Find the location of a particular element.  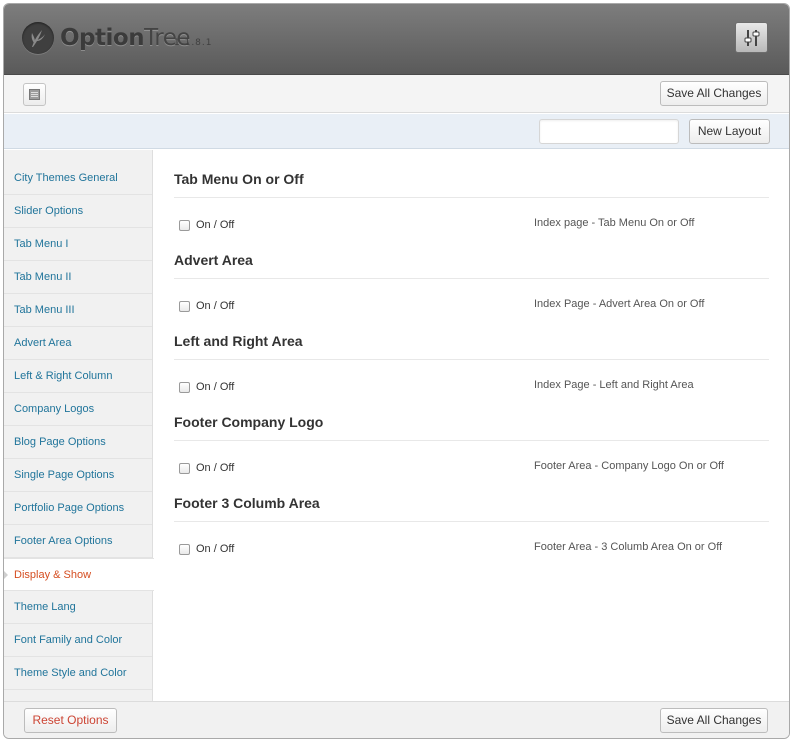

option-description: Index Page - Left and Right Area is located at coordinates (614, 385).